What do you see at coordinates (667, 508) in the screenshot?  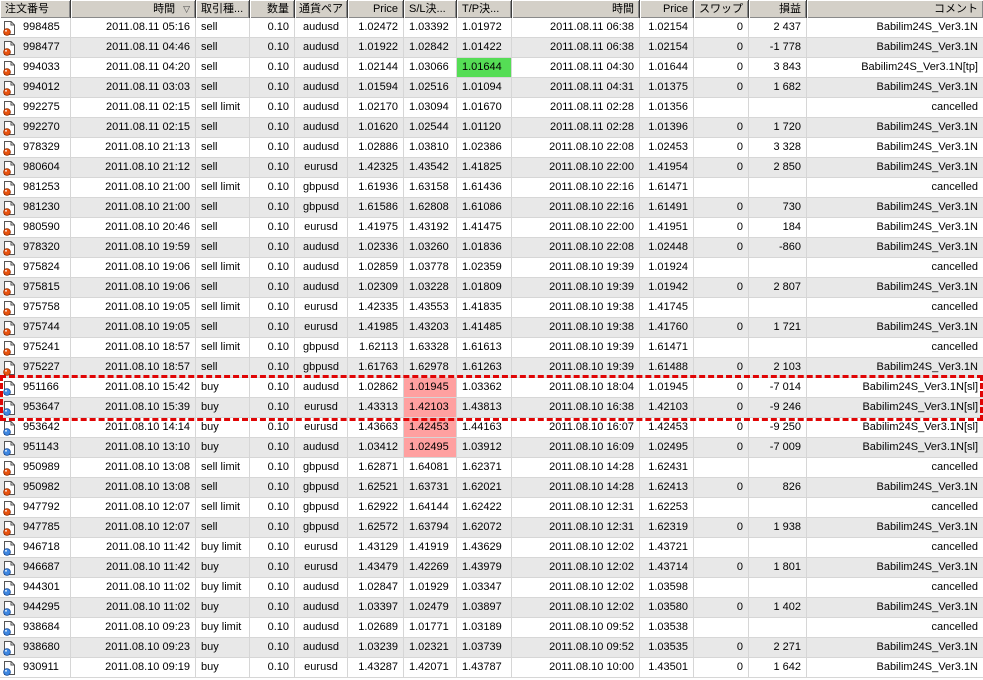 I see `cell-close_price: 1.62253` at bounding box center [667, 508].